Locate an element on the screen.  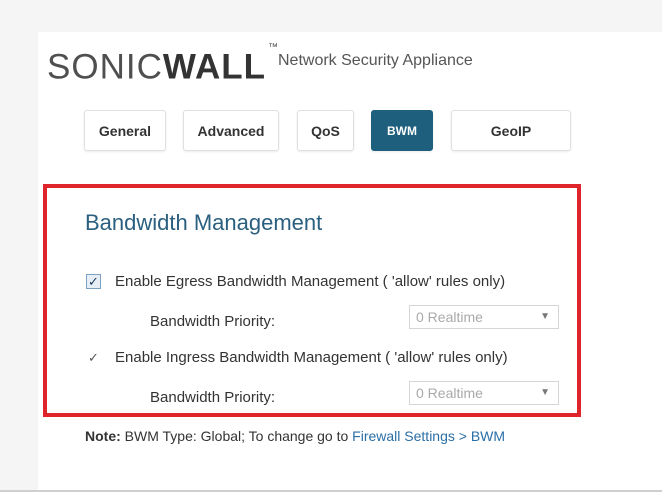
firewall-settings-link: Firewall Settings > BWM is located at coordinates (428, 436).